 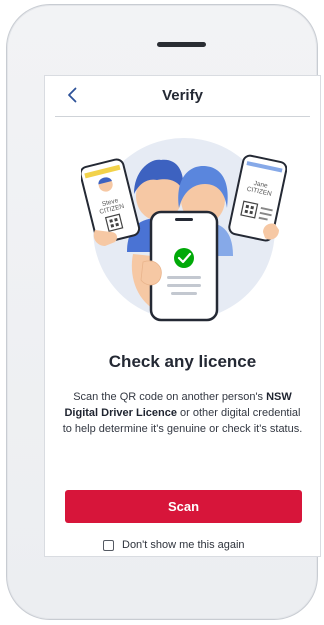 I want to click on dont-show-again-checkbox, so click(x=108, y=545).